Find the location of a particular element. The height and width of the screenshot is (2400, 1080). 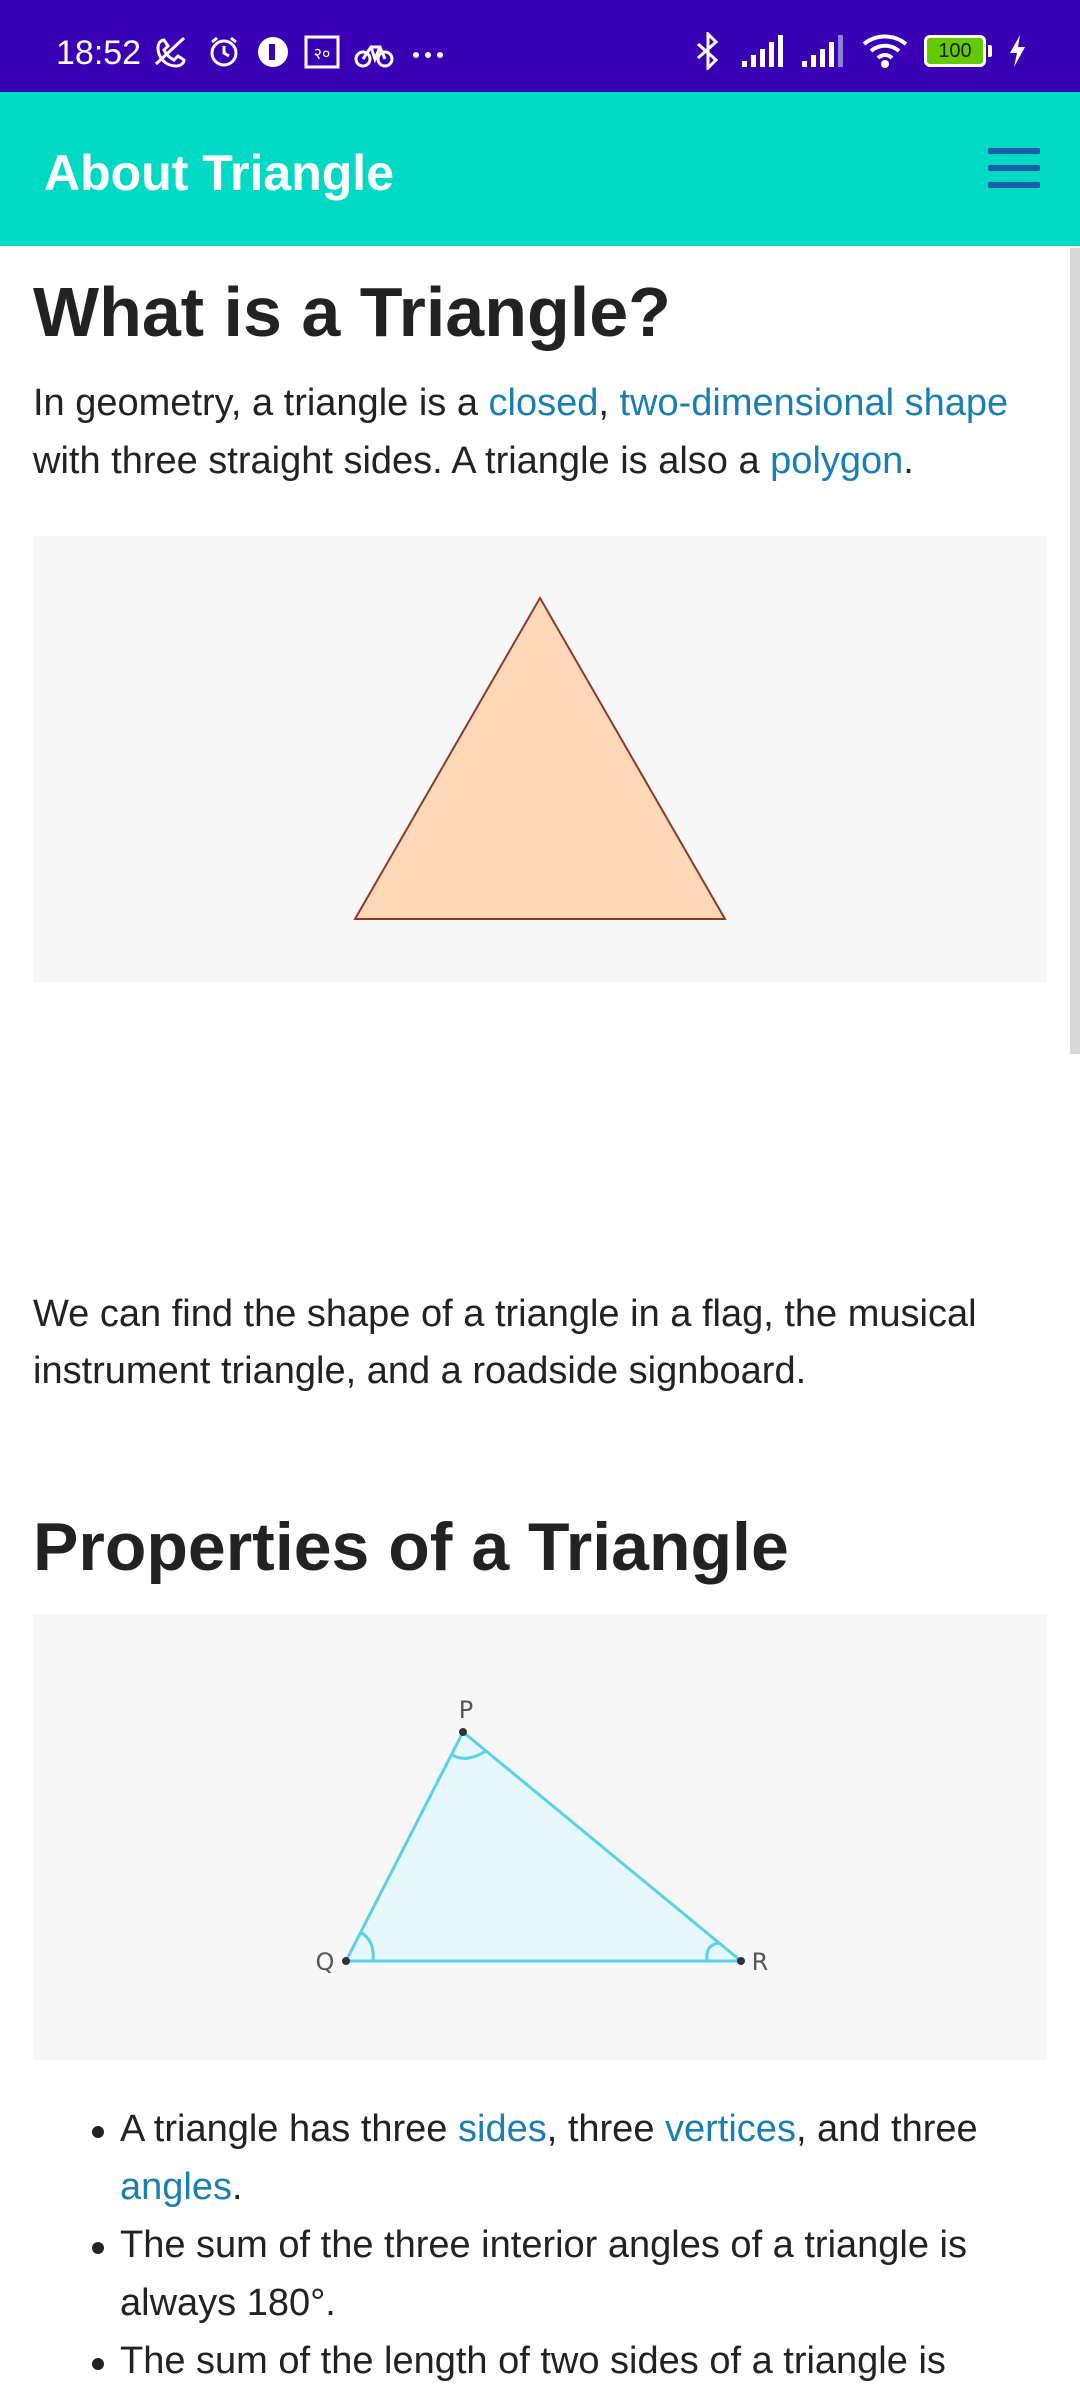

status-right-icons: 100 is located at coordinates (859, 51).